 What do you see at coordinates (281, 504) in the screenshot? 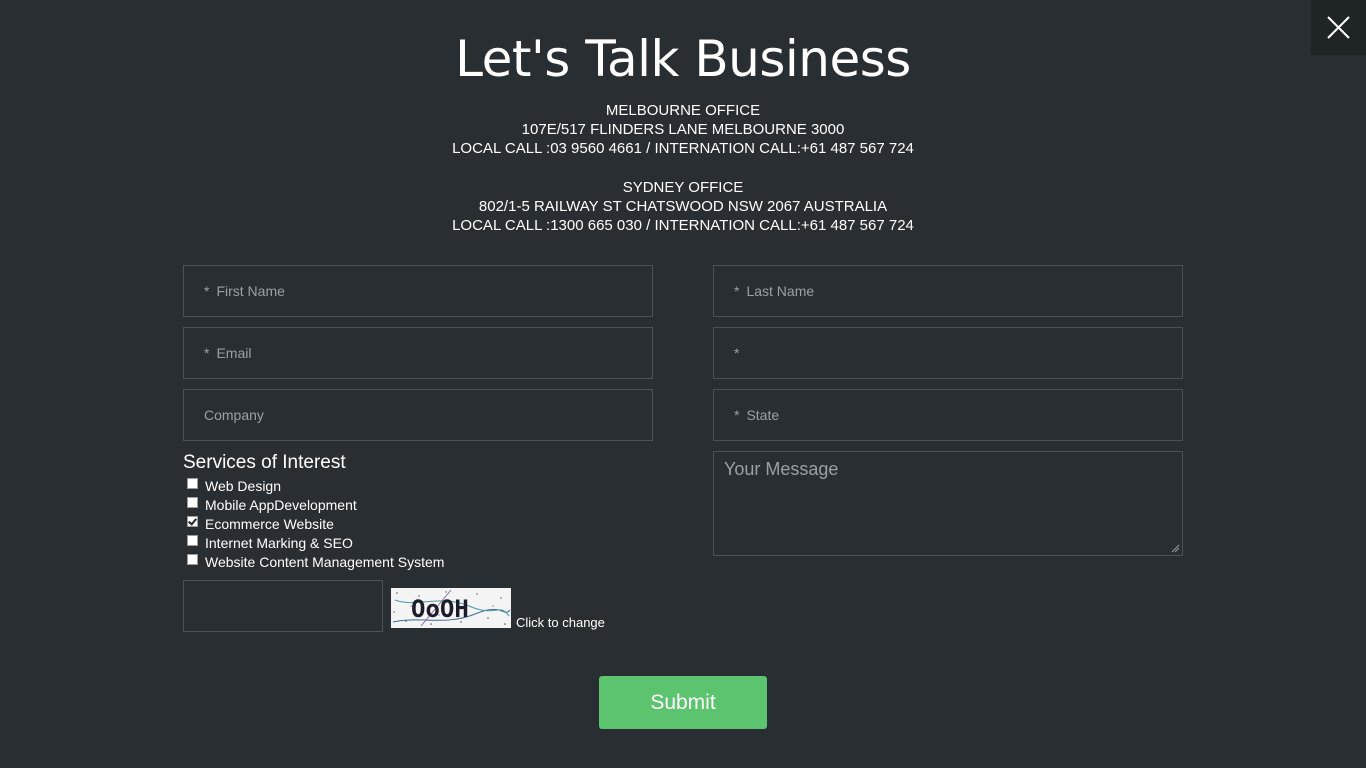
I see `service-label: Mobile AppDevelopment` at bounding box center [281, 504].